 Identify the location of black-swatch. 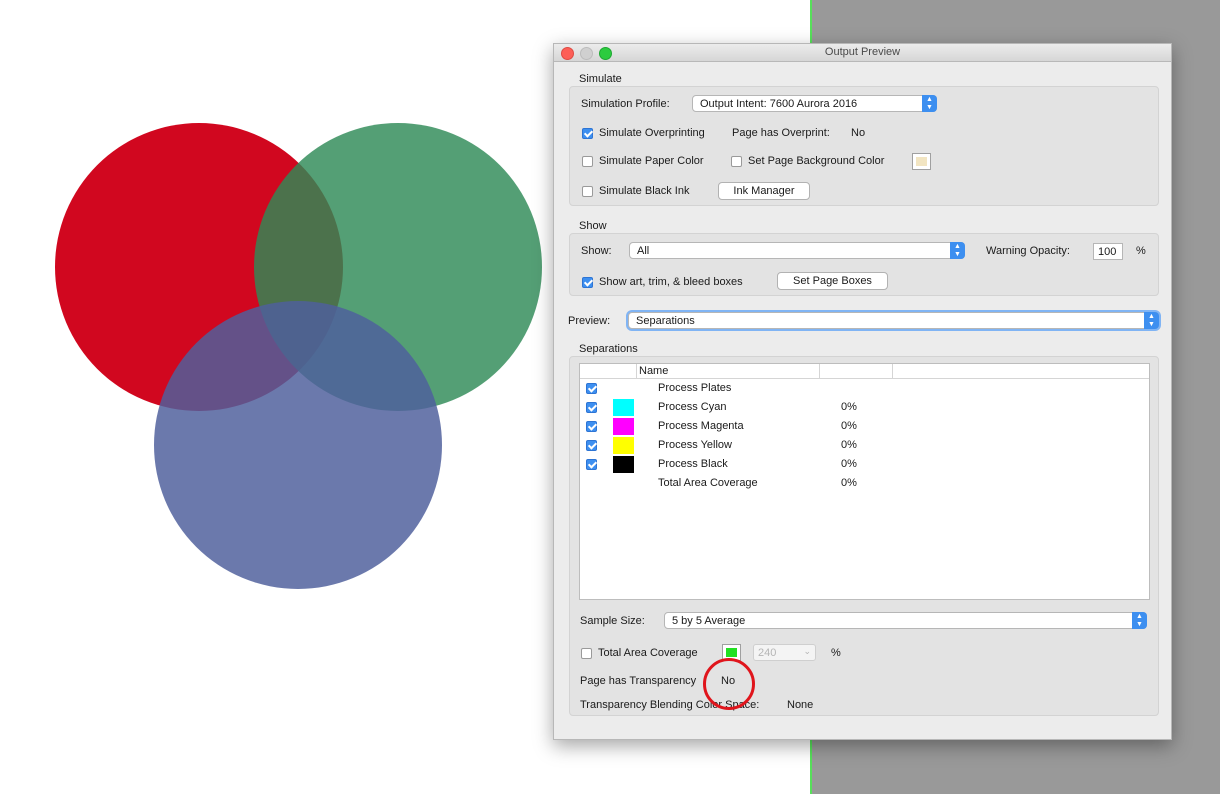
(623, 464).